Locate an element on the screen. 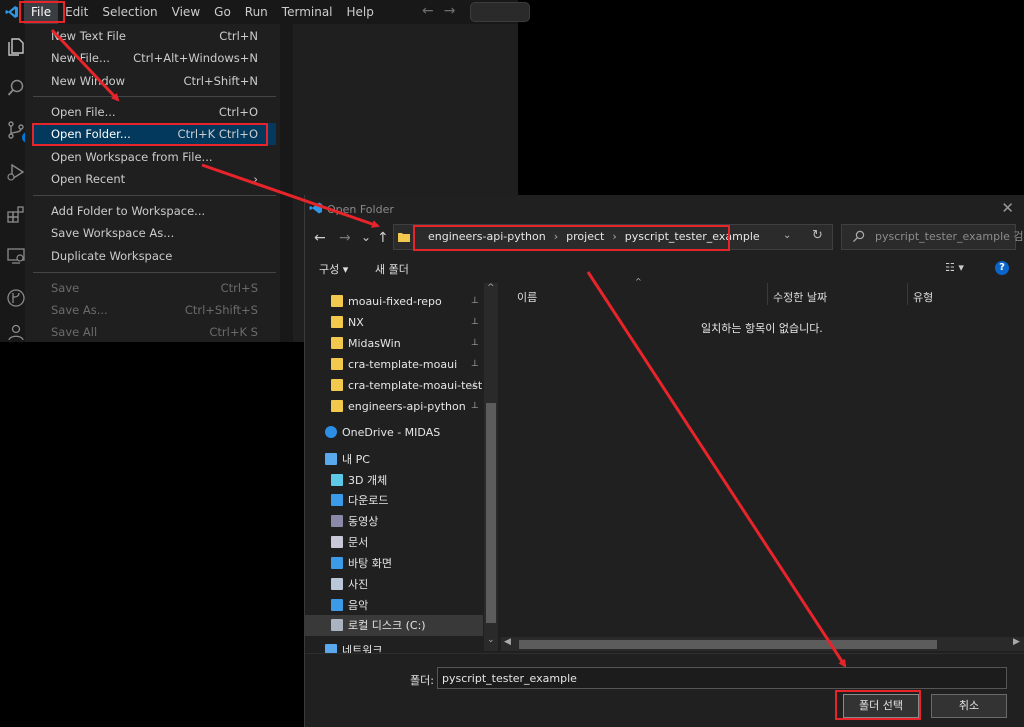  go-back-icon: ← is located at coordinates (428, 11).